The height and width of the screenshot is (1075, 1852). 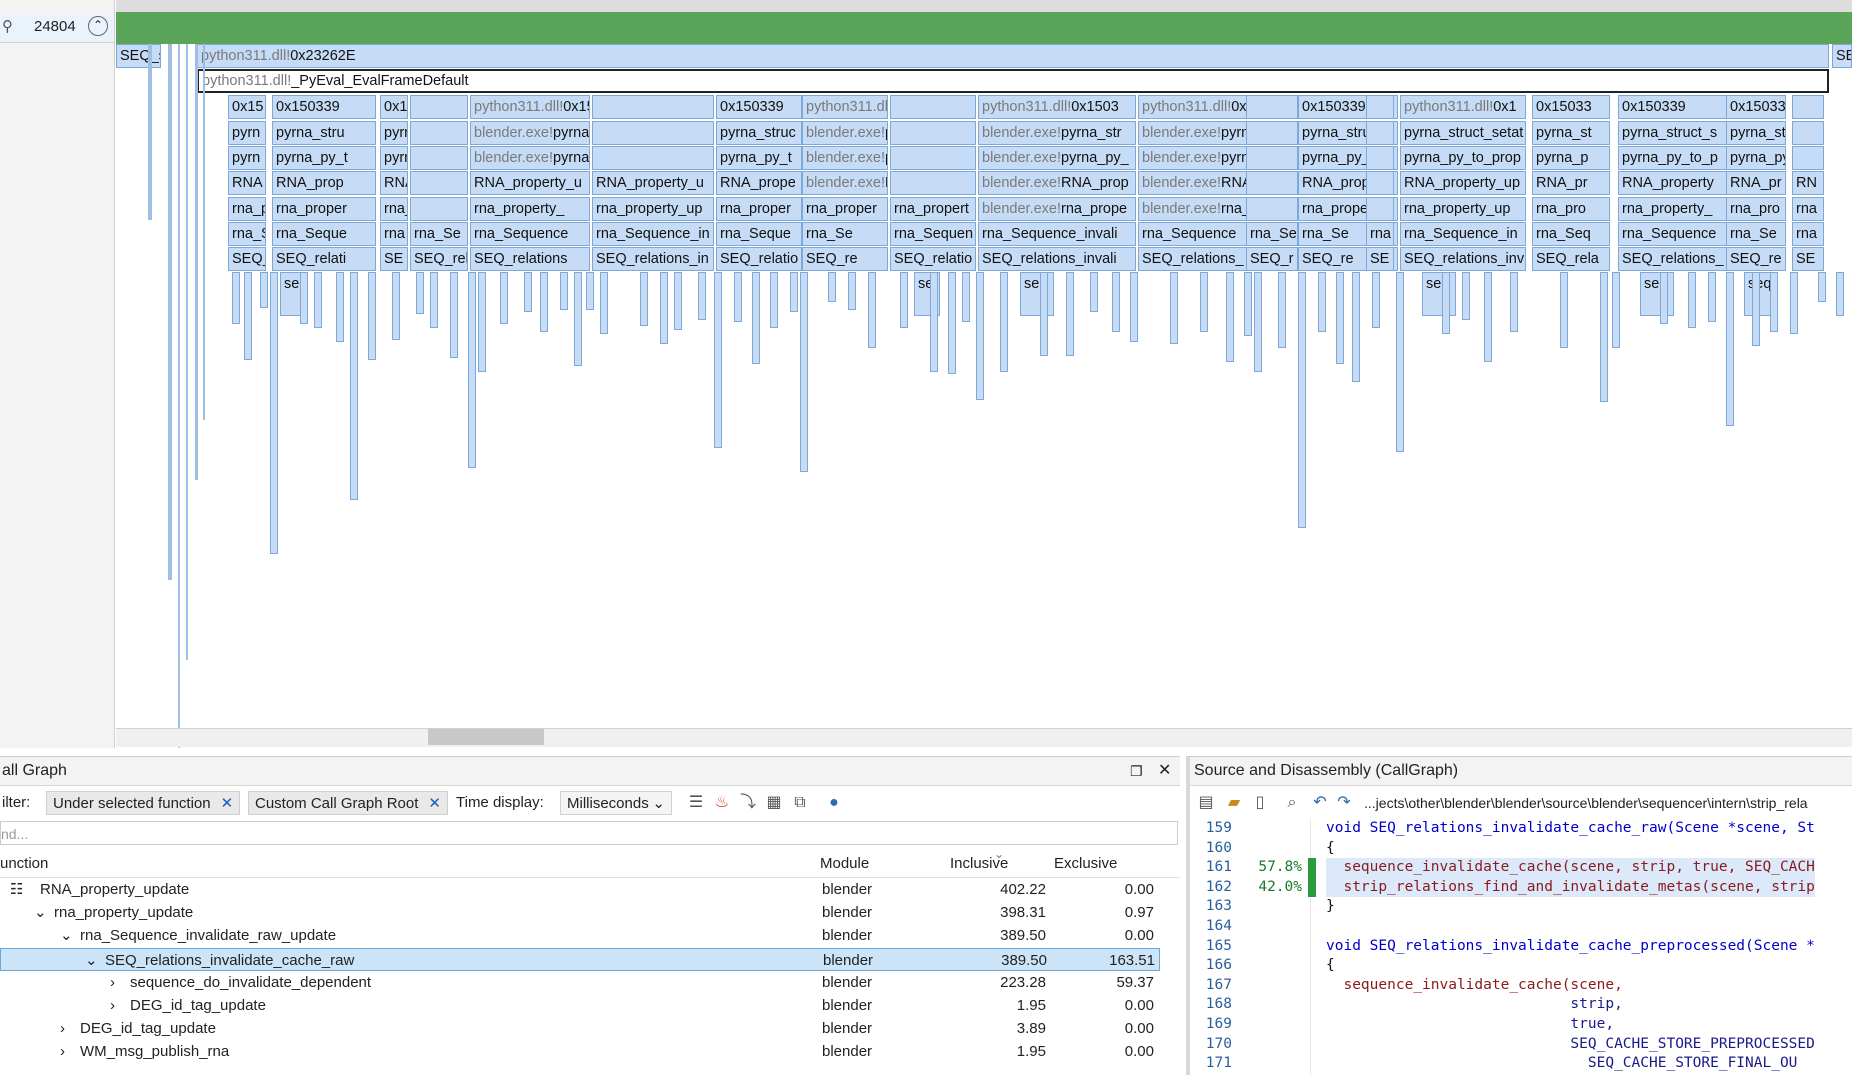 I want to click on thread-activity-bar, so click(x=984, y=28).